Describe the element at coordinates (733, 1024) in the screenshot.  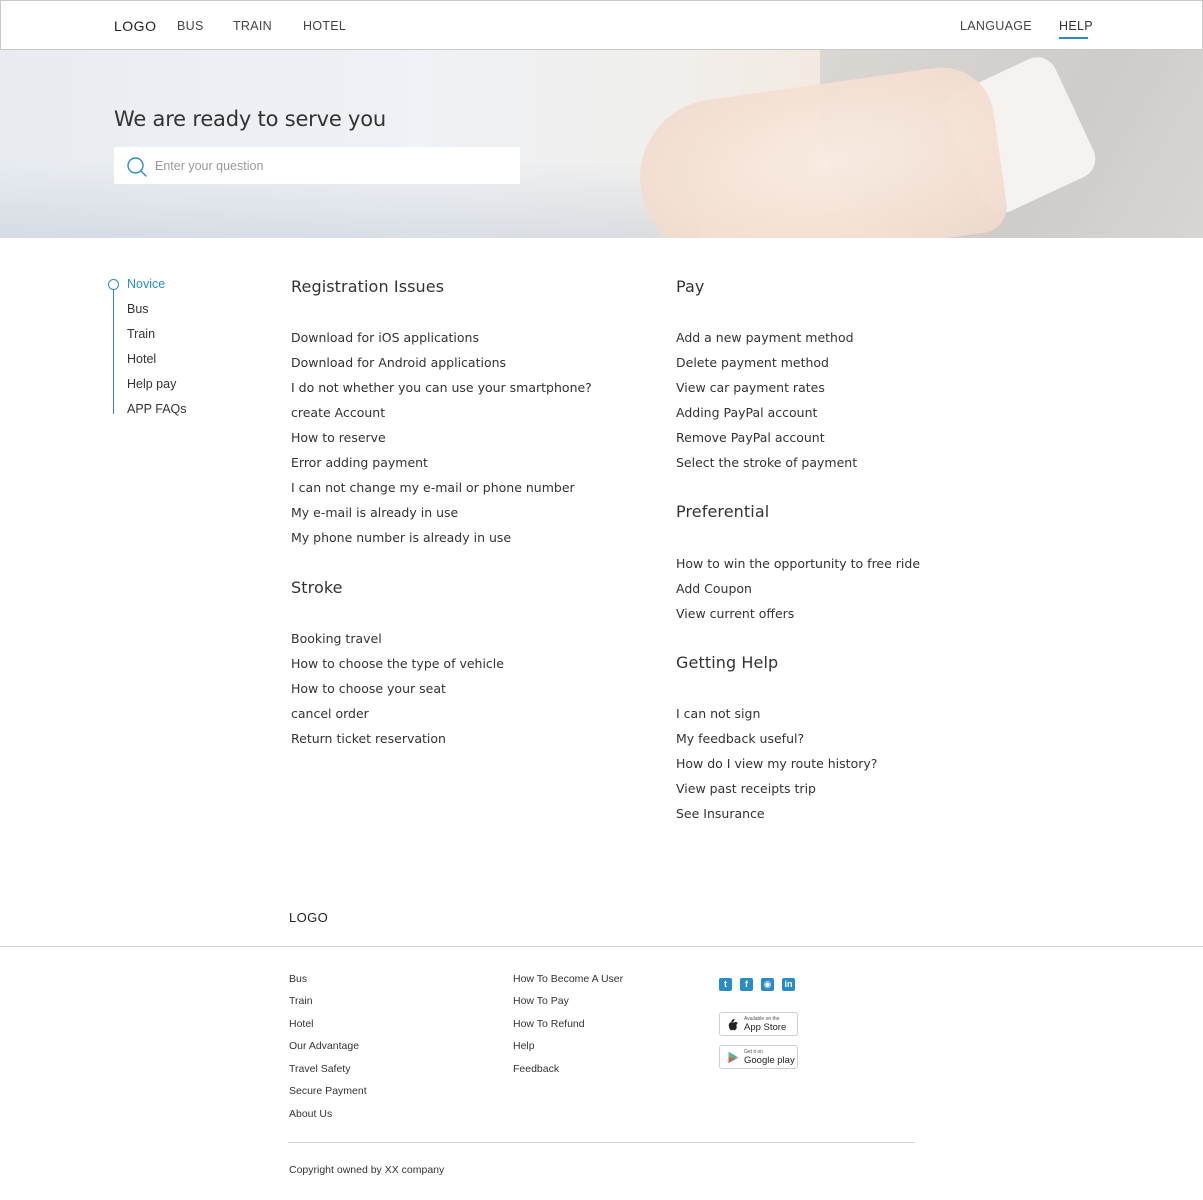
I see `apple-icon` at that location.